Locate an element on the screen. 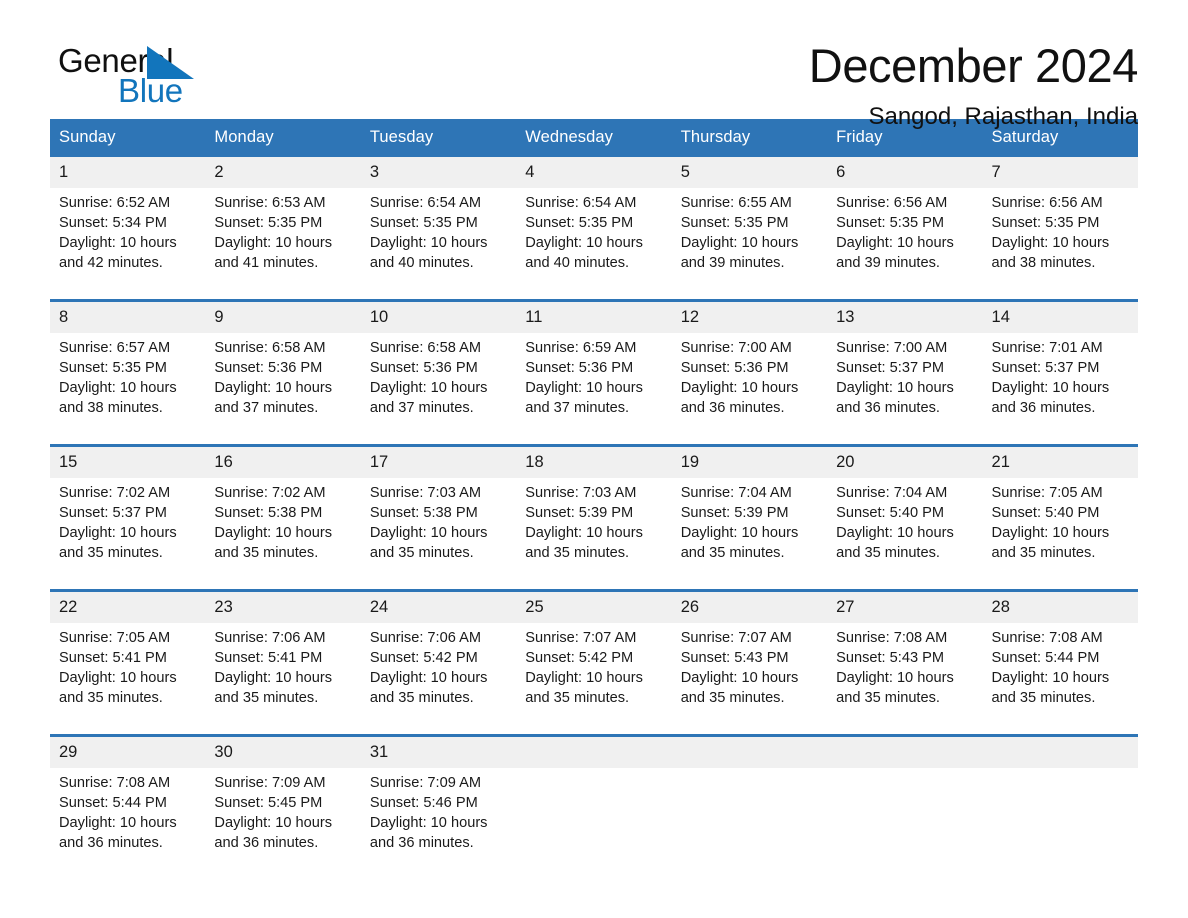 The width and height of the screenshot is (1188, 918). sunrise-text: Sunrise: 6:56 AM is located at coordinates (1047, 203).